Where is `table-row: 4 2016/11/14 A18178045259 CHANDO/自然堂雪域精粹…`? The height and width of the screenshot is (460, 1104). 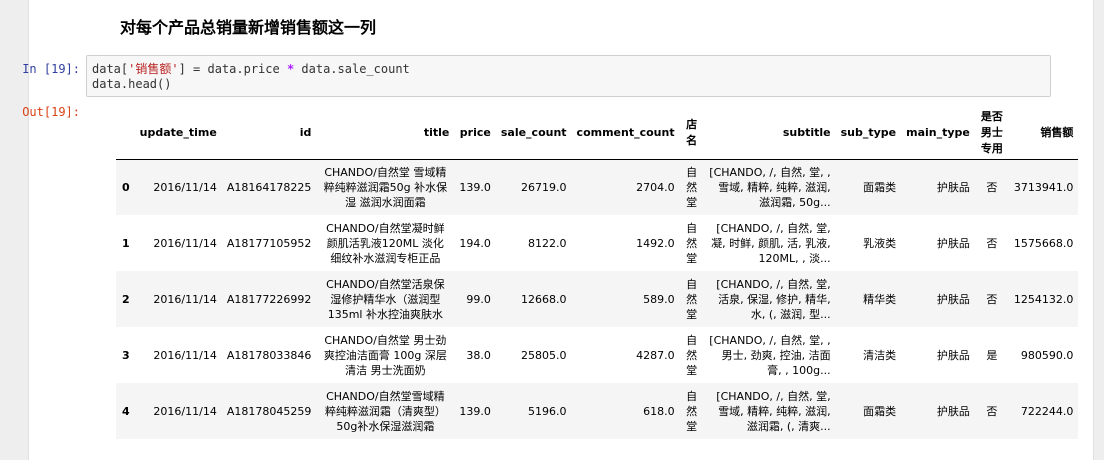 table-row: 4 2016/11/14 A18178045259 CHANDO/自然堂雪域精粹… is located at coordinates (597, 411).